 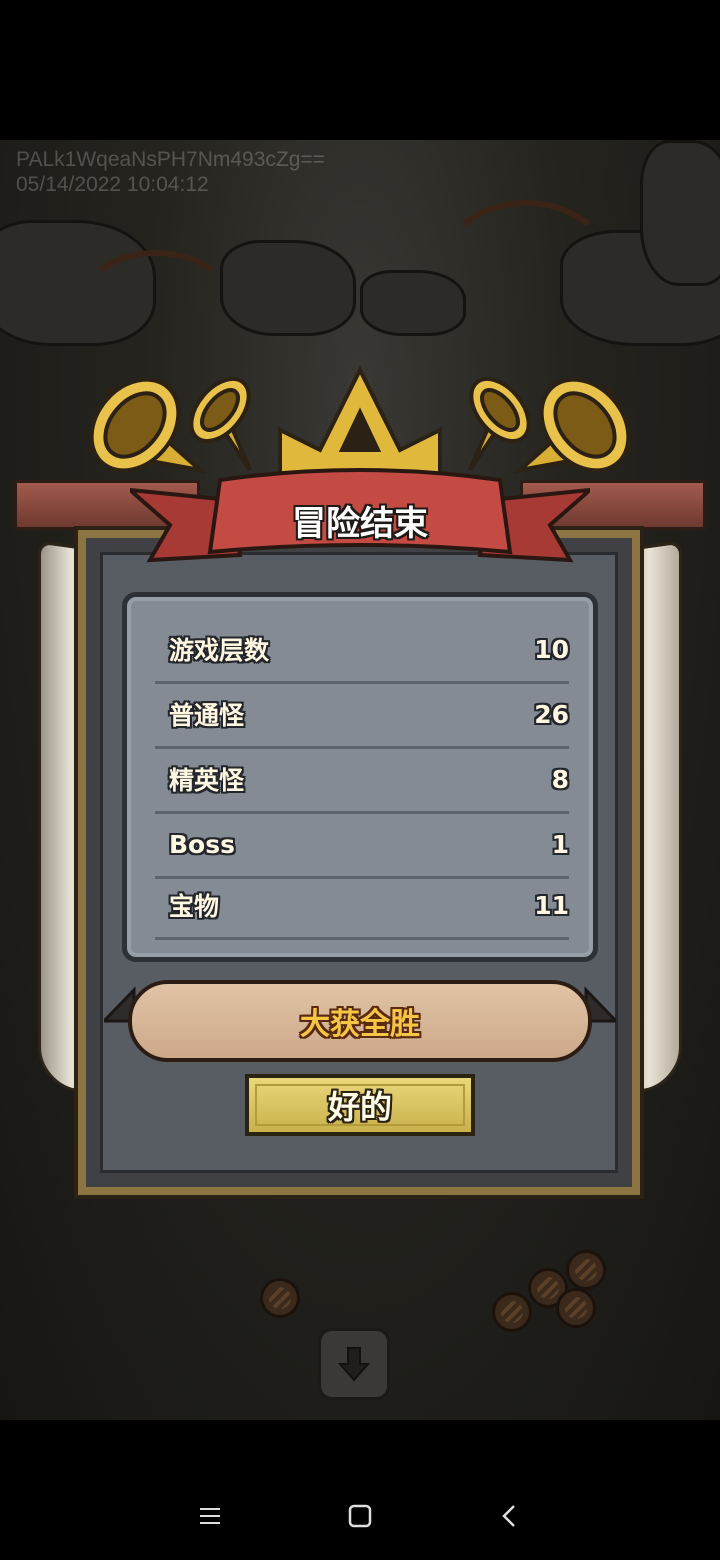 I want to click on watermark-id: PALk1WqeaNsPH7Nm493cZg==, so click(x=170, y=159).